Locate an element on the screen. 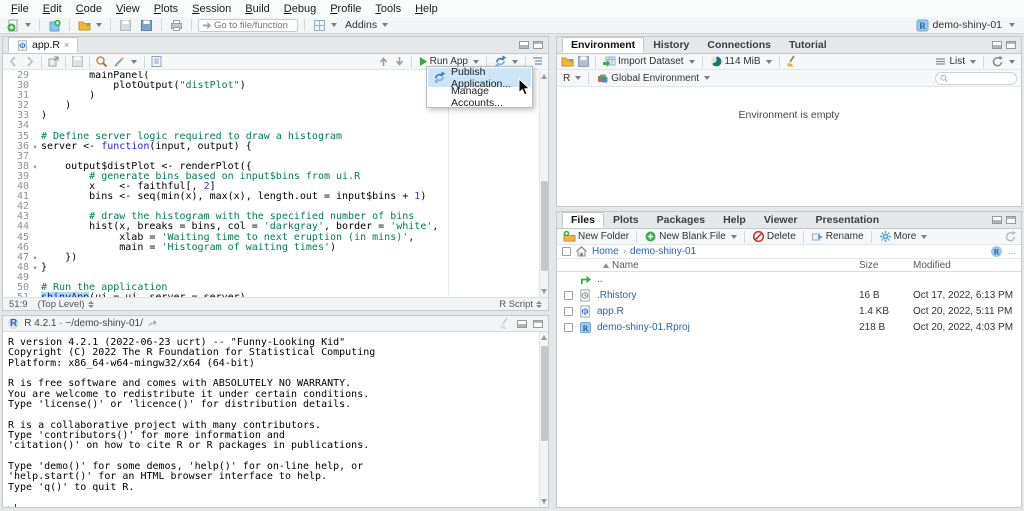  file-row-: .. is located at coordinates (789, 280).